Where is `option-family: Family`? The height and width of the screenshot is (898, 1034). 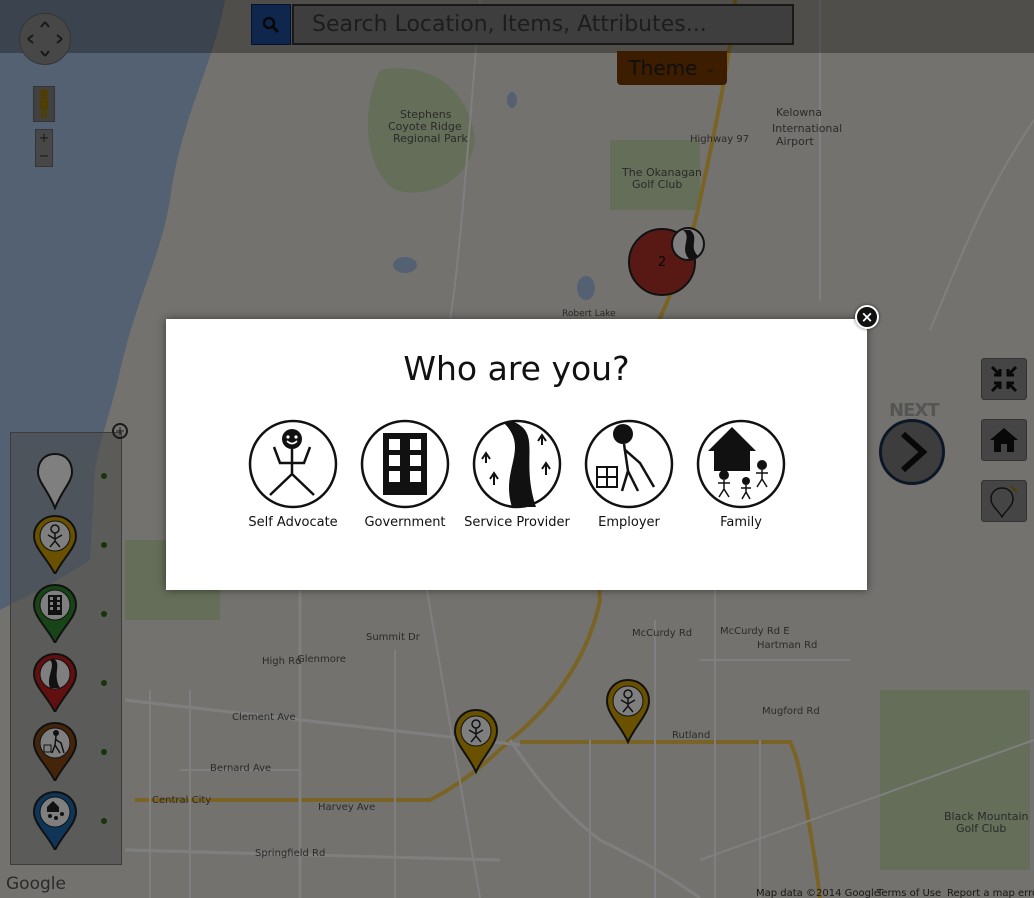 option-family: Family is located at coordinates (741, 474).